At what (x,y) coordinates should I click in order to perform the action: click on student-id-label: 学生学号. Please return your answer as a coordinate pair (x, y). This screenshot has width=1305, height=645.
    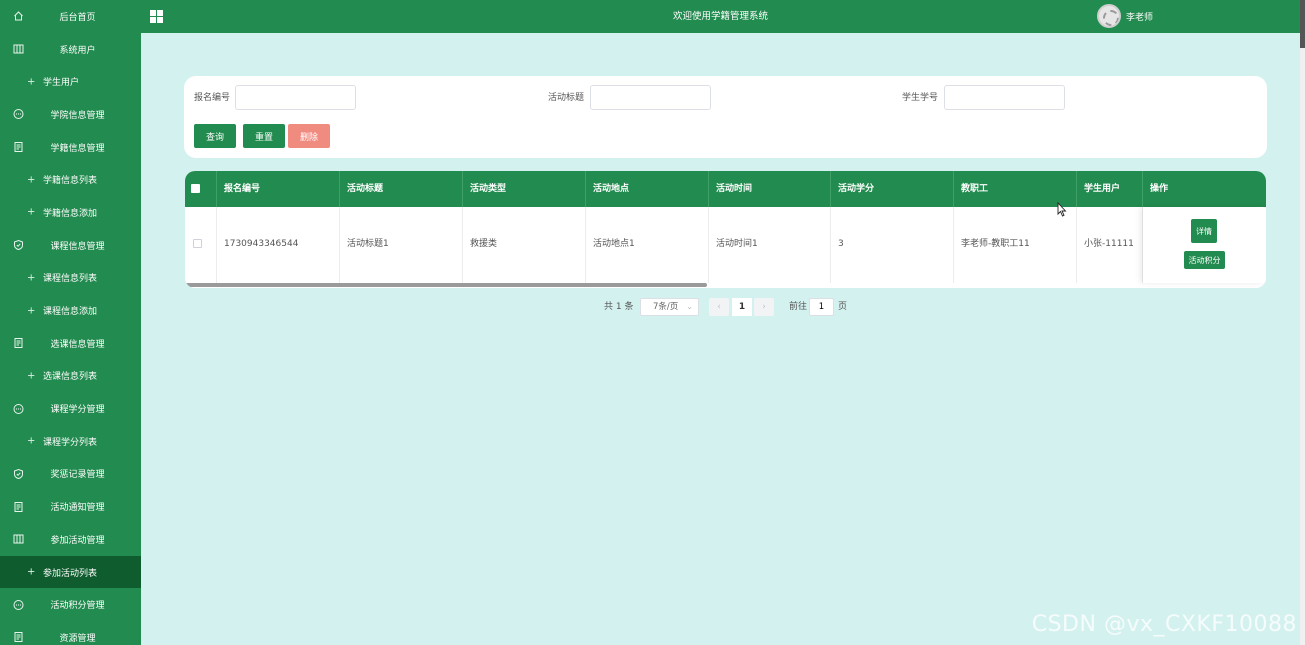
    Looking at the image, I should click on (920, 98).